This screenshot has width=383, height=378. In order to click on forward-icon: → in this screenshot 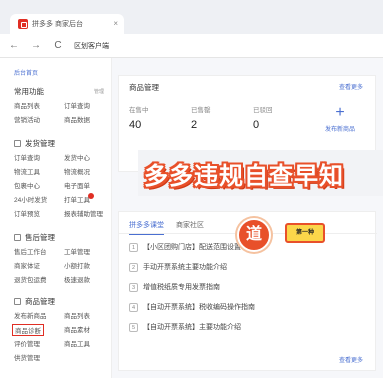, I will do `click(36, 45)`.